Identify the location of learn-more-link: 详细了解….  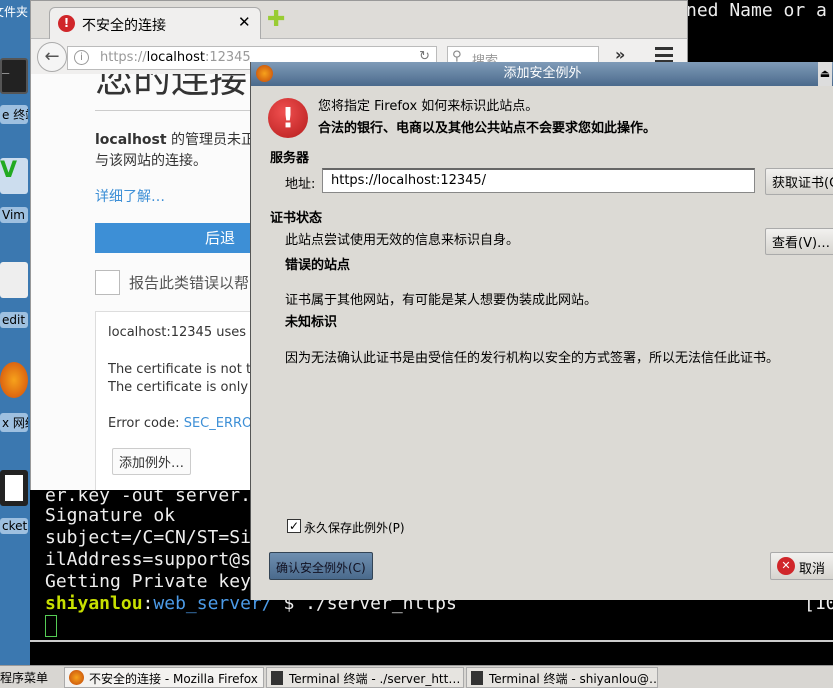
(130, 196).